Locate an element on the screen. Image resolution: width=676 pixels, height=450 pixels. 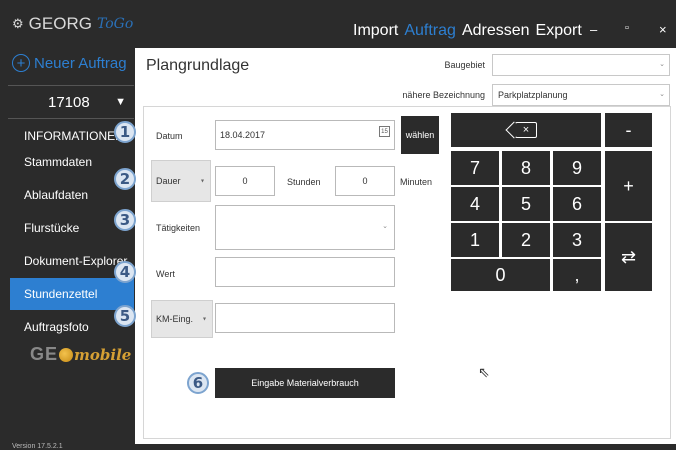
minuten-value: 0 is located at coordinates (365, 181).